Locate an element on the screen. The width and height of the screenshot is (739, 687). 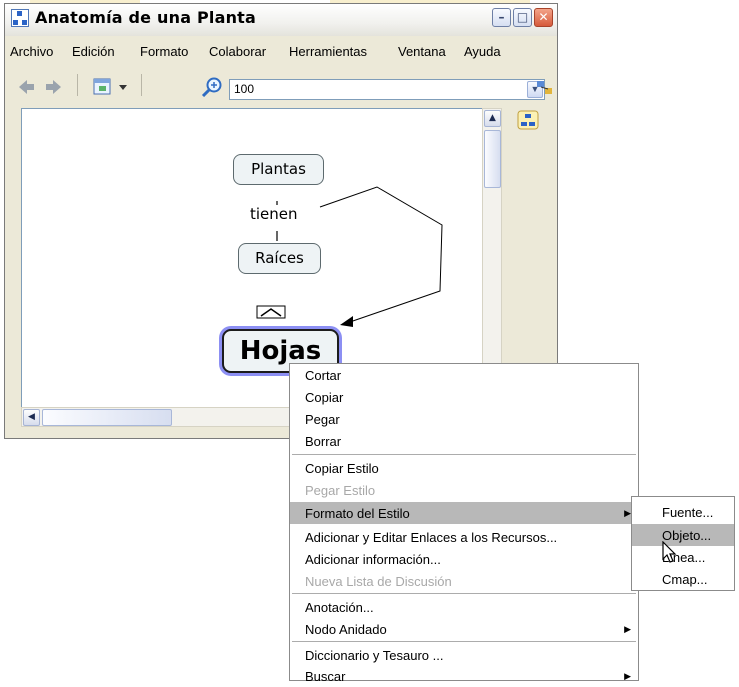
zoom-value: 100 is located at coordinates (244, 89).